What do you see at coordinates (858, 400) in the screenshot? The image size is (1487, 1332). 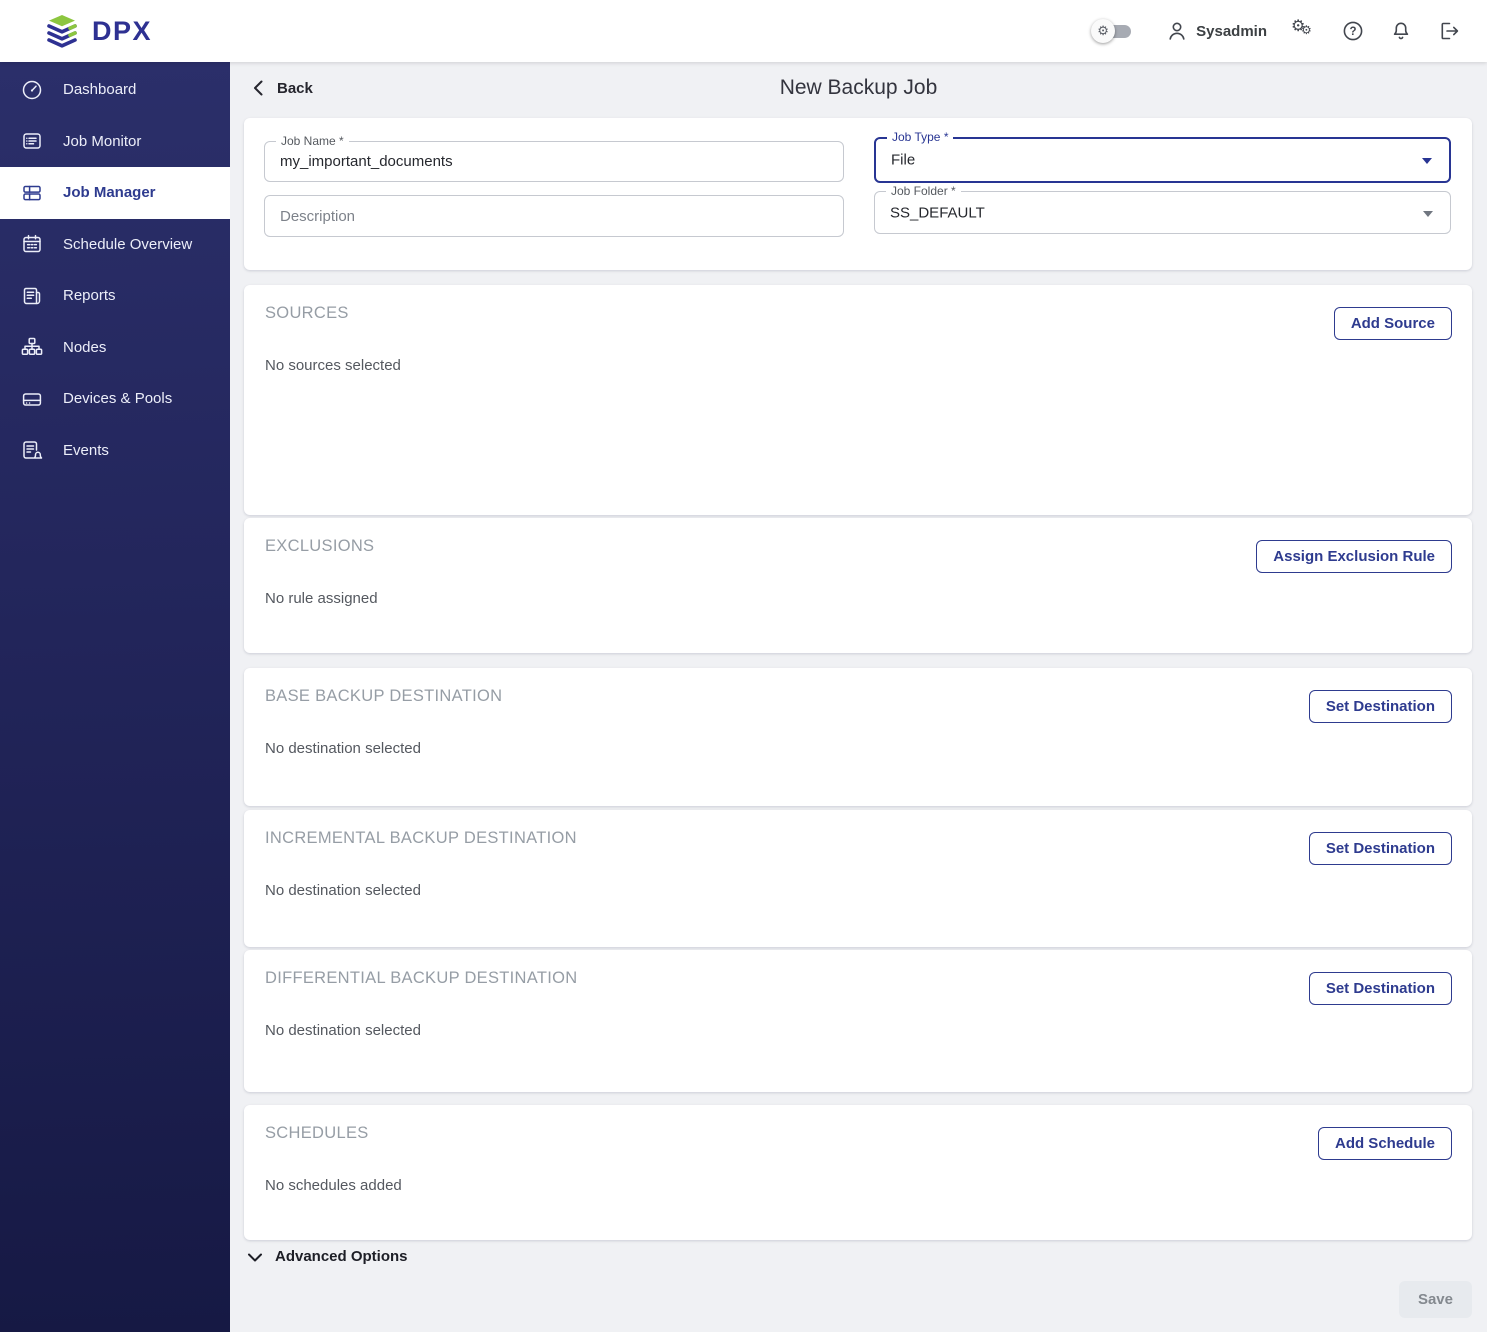 I see `sources-section: SOURCES Add Source No sources selected` at bounding box center [858, 400].